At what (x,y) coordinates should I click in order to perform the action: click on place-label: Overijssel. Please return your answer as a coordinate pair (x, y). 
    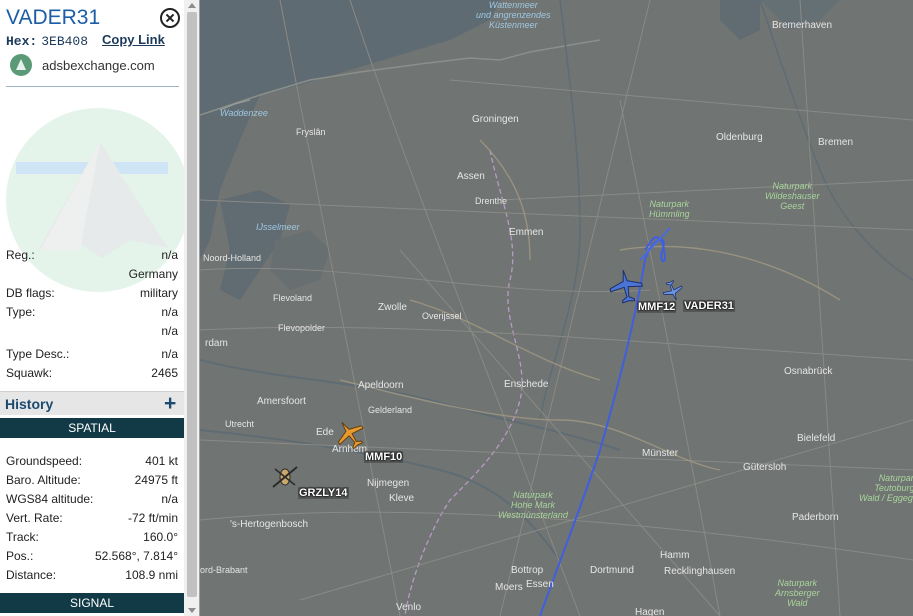
    Looking at the image, I should click on (442, 316).